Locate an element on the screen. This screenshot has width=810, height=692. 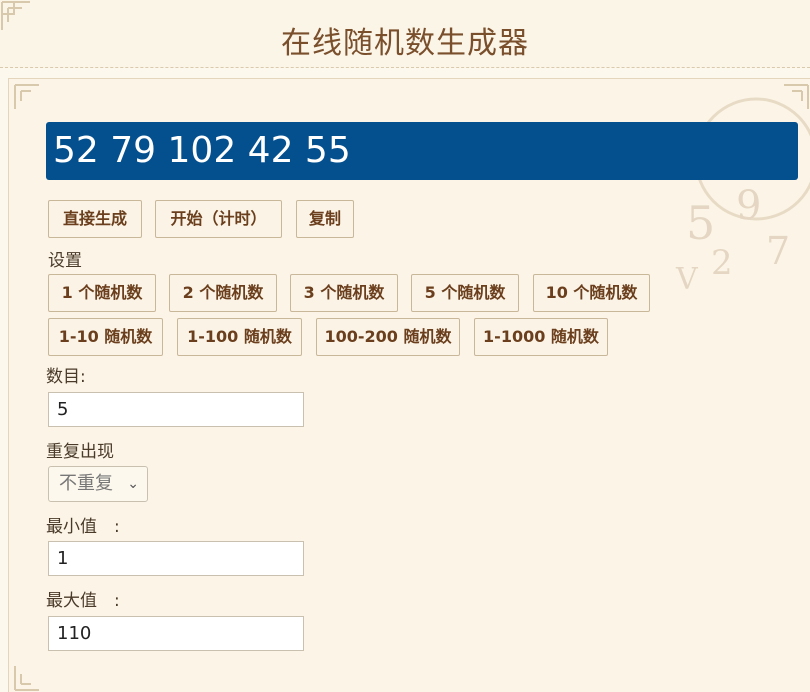
generate-button: 直接生成 is located at coordinates (95, 219).